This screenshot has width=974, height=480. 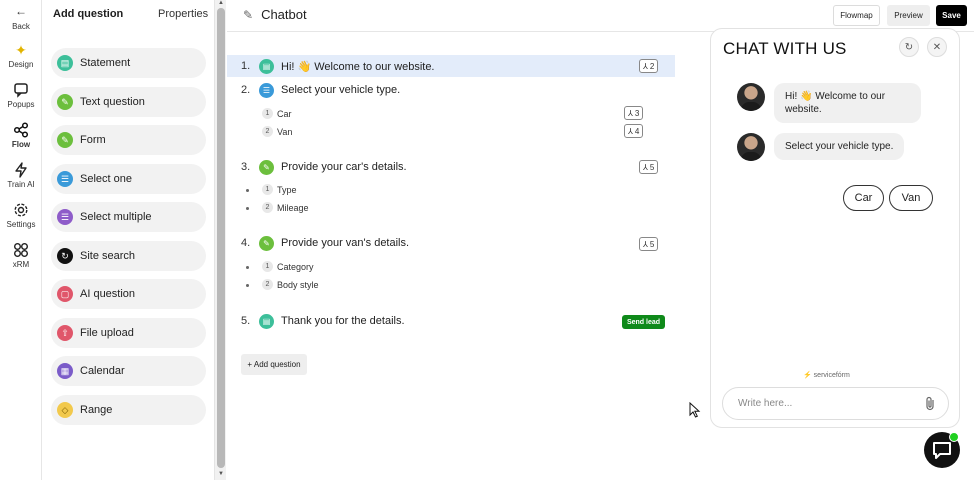 What do you see at coordinates (105, 63) in the screenshot?
I see `qtype-label: Statement` at bounding box center [105, 63].